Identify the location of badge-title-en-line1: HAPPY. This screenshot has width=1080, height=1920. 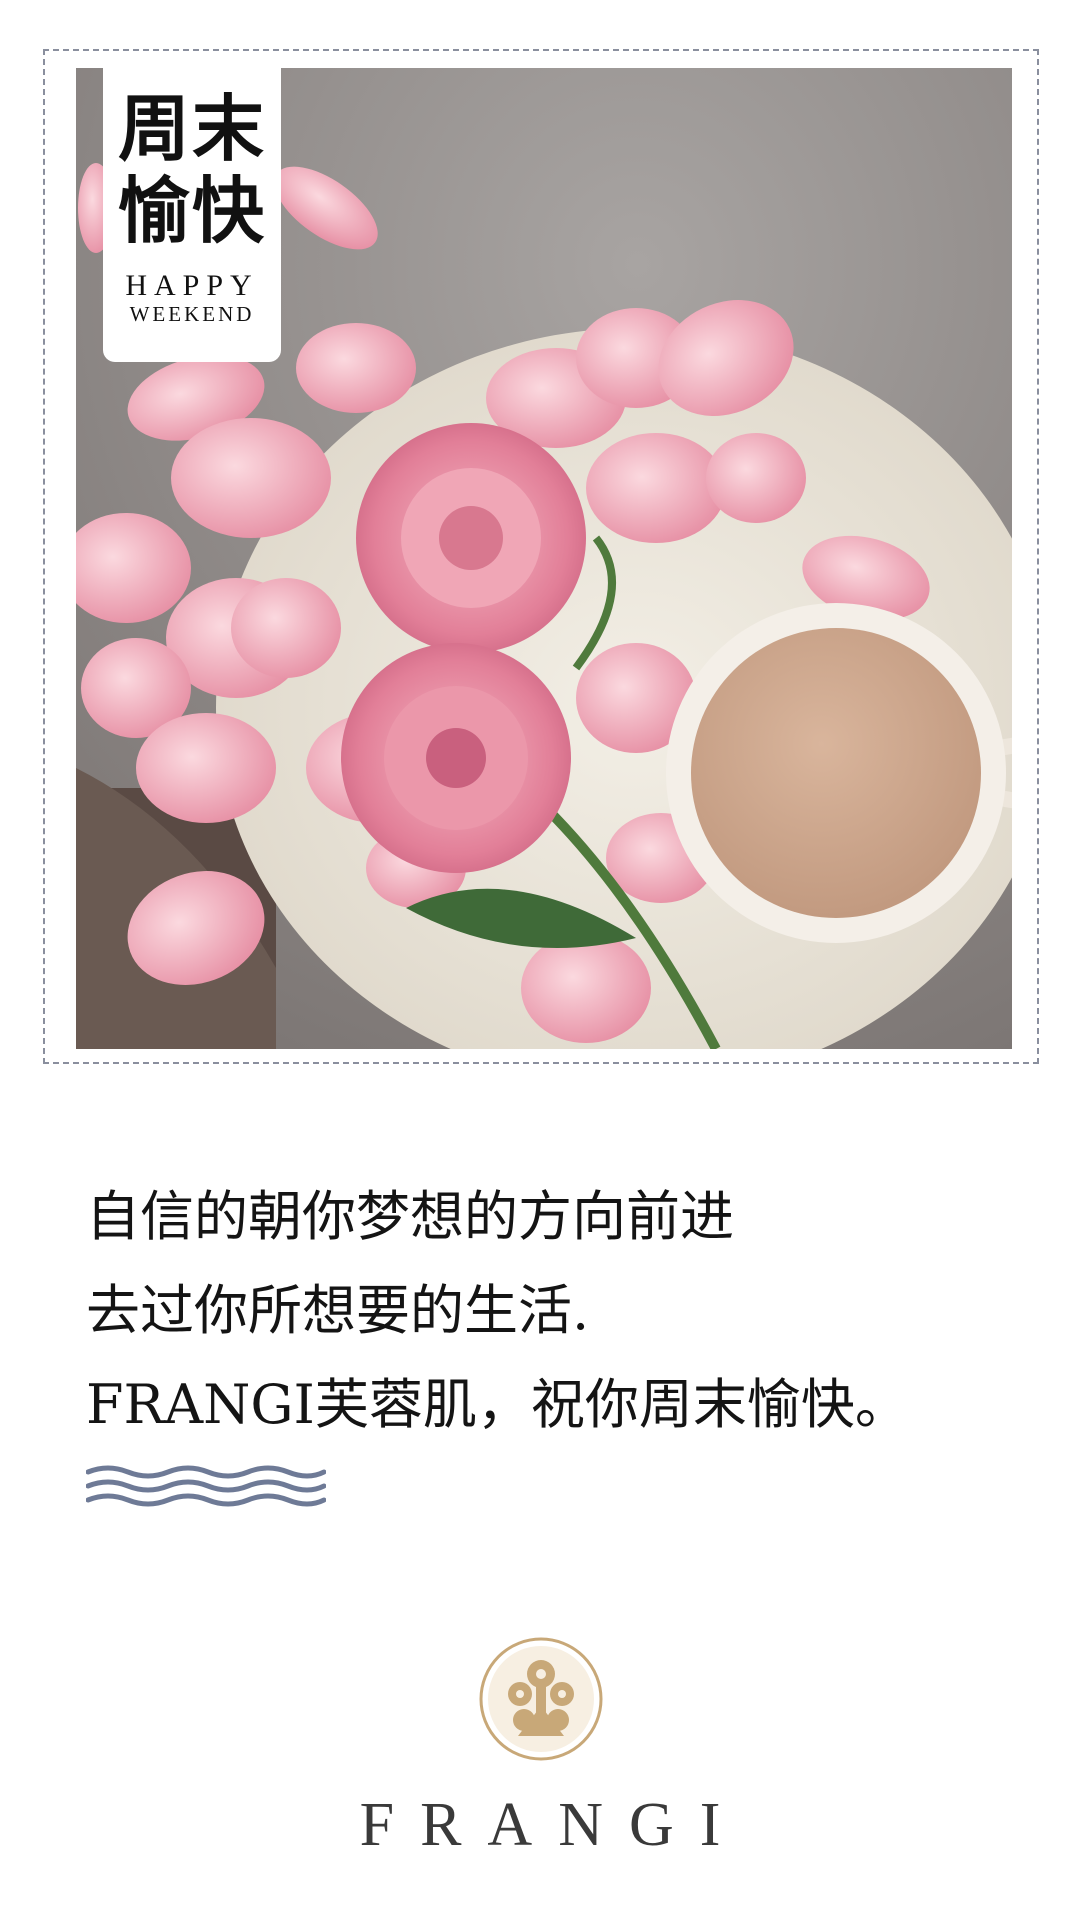
(192, 285).